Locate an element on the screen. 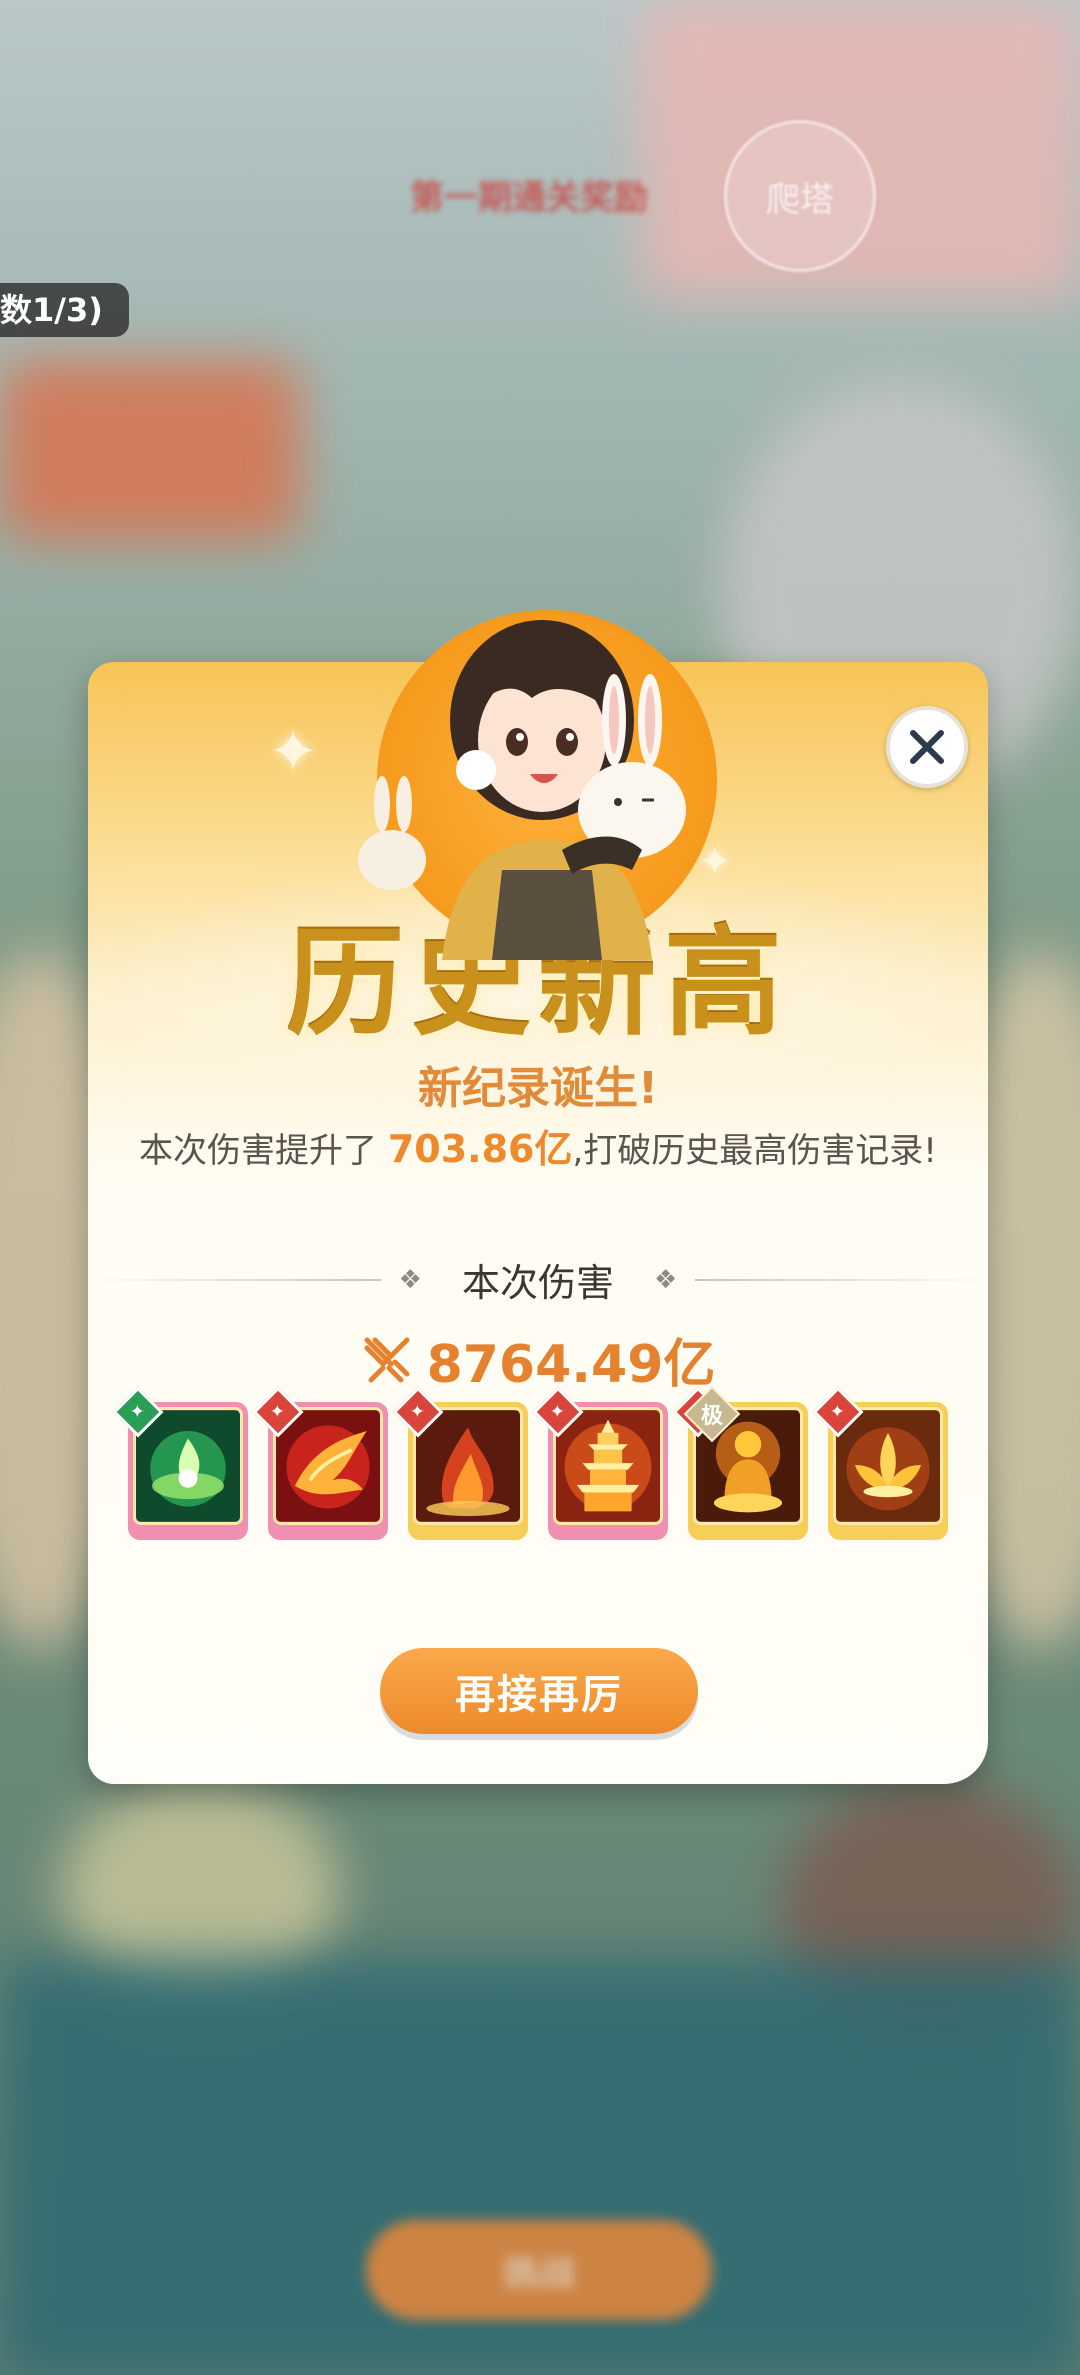 The width and height of the screenshot is (1080, 2375). character-portrait is located at coordinates (547, 765).